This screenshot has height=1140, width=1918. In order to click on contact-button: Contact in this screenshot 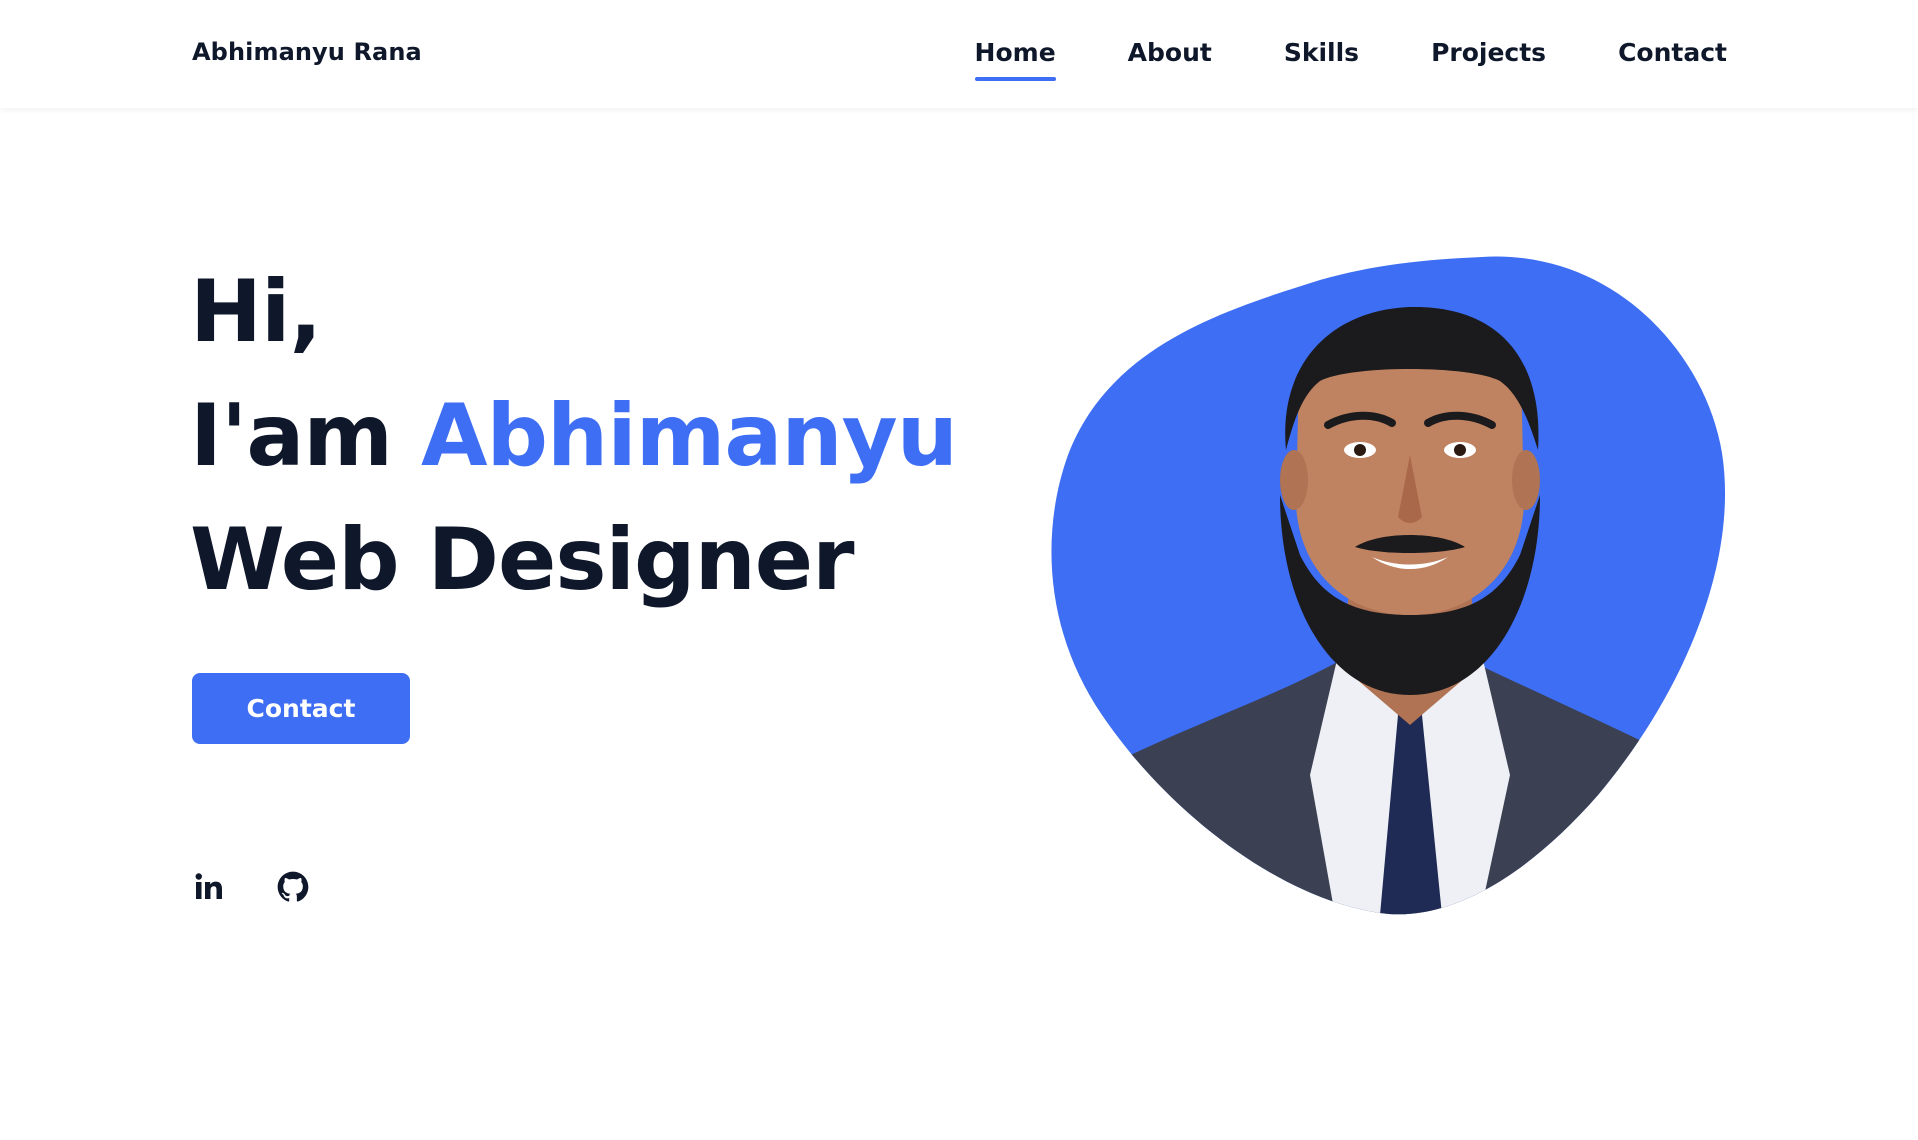, I will do `click(301, 708)`.